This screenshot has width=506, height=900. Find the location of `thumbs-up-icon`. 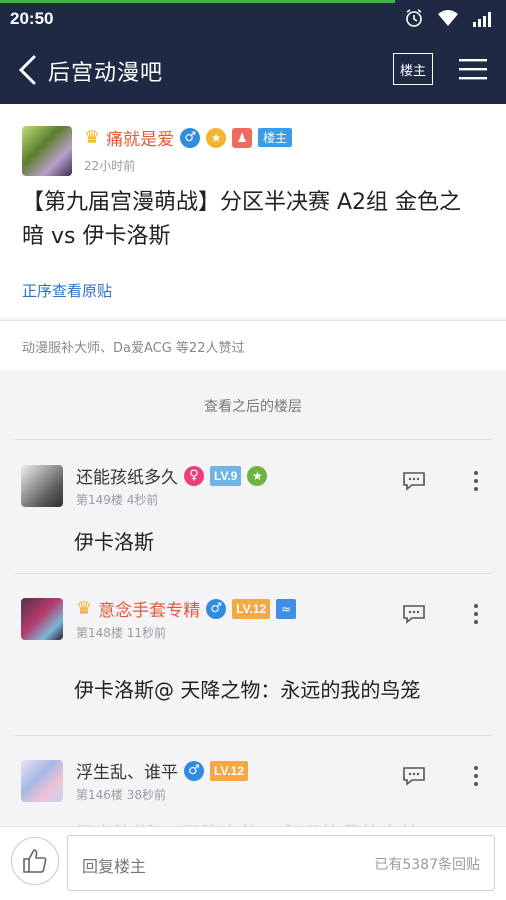

thumbs-up-icon is located at coordinates (35, 861).